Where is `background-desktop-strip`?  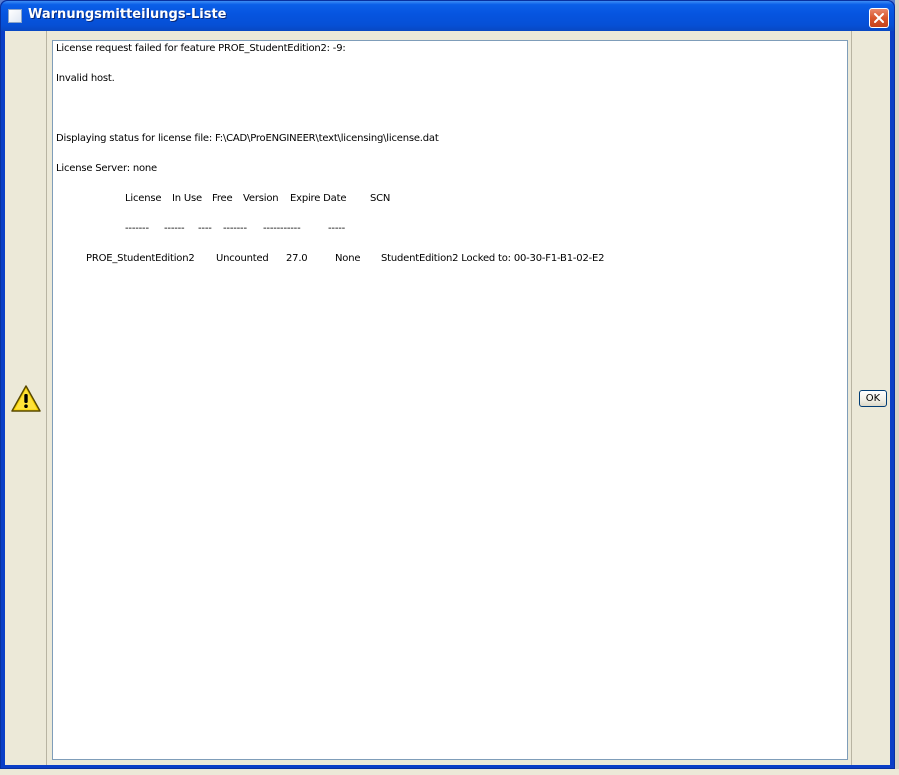 background-desktop-strip is located at coordinates (449, 772).